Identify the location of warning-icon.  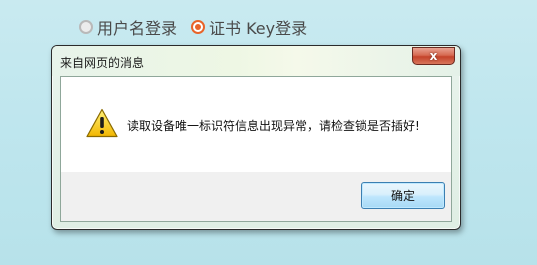
(102, 123).